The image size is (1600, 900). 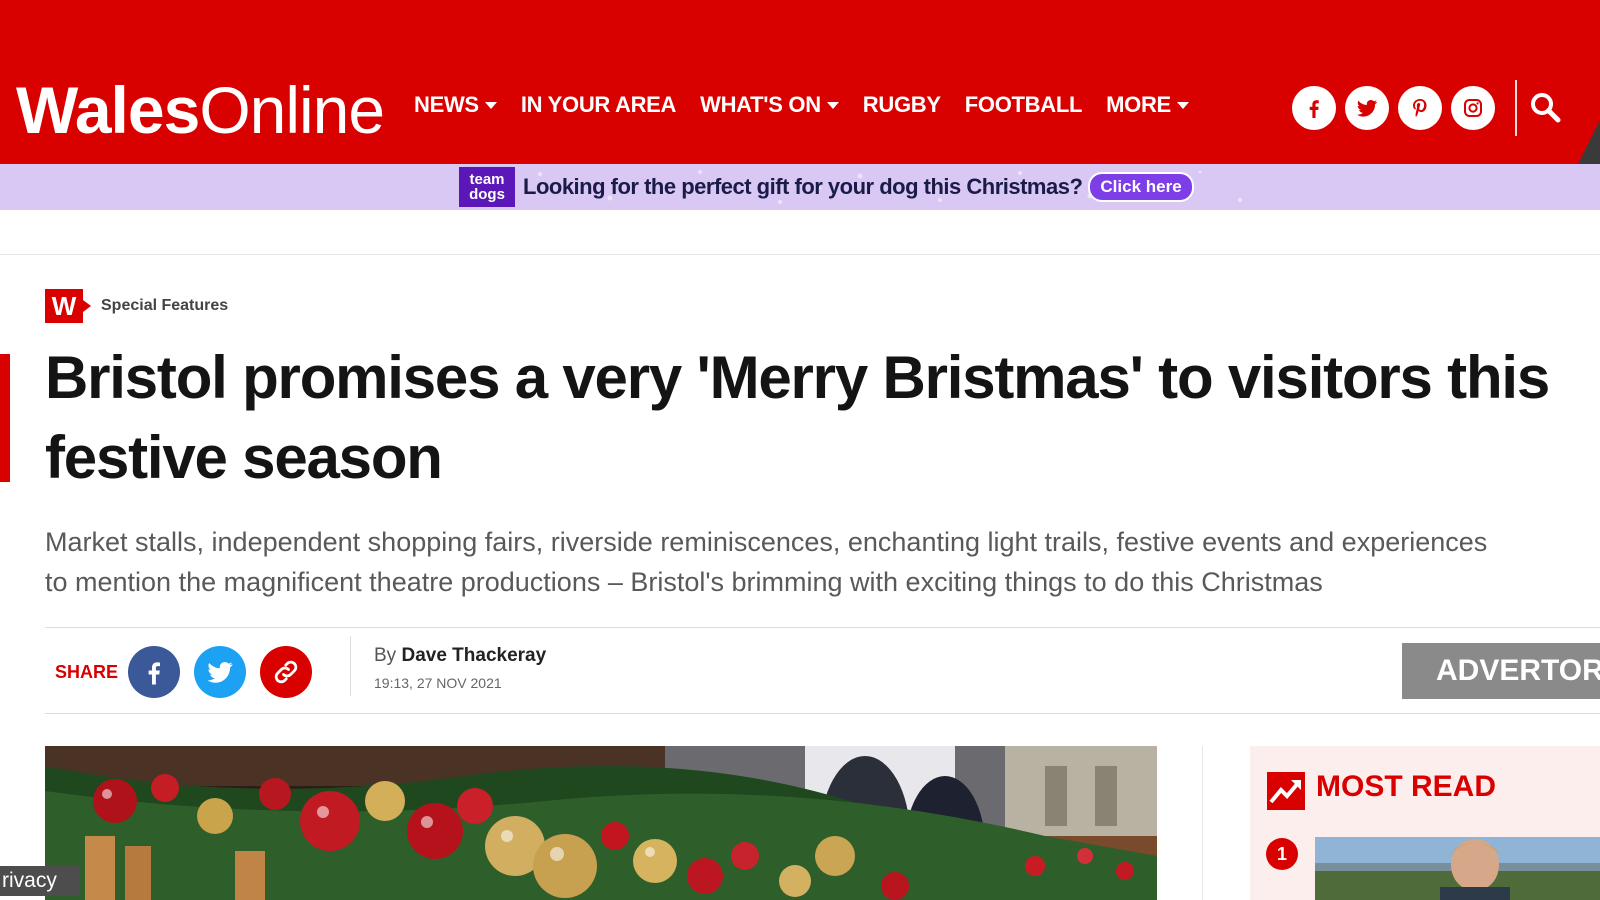 I want to click on christmas-garland-photo, so click(x=601, y=823).